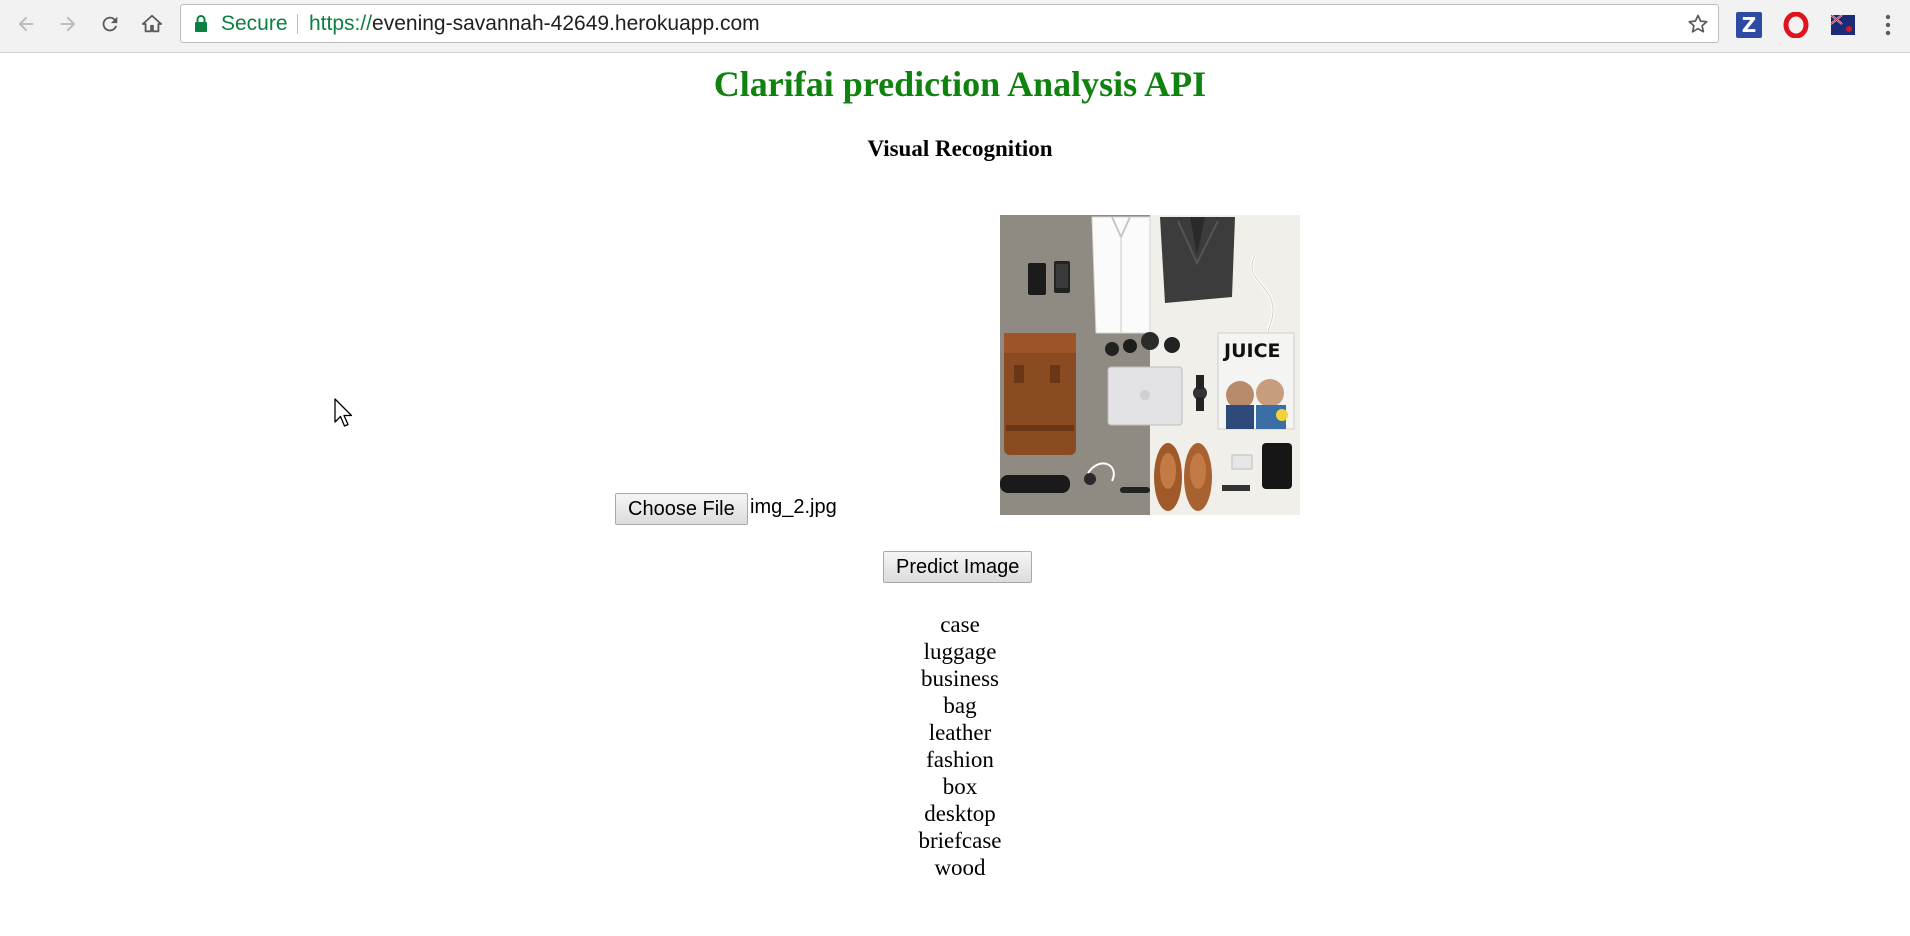 The width and height of the screenshot is (1910, 936). What do you see at coordinates (341, 23) in the screenshot?
I see `url-scheme: https://` at bounding box center [341, 23].